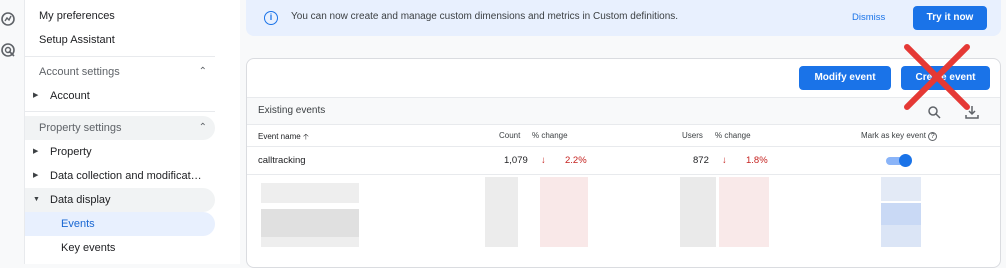  What do you see at coordinates (893, 135) in the screenshot?
I see `column-label: Mark as key event` at bounding box center [893, 135].